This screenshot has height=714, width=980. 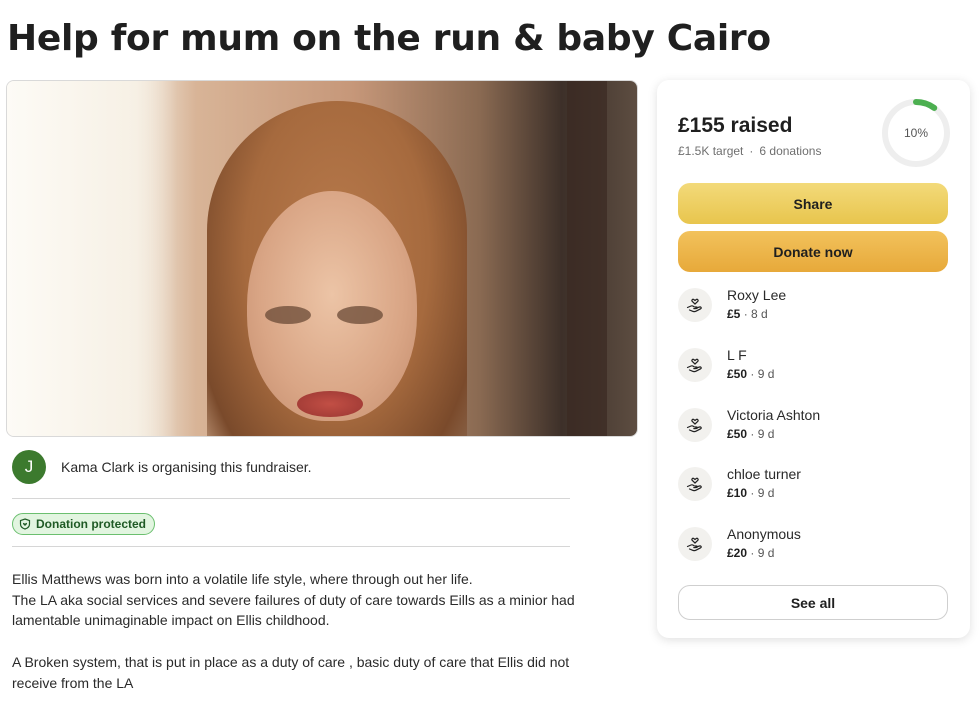 I want to click on donation-count: 6 donations, so click(x=790, y=151).